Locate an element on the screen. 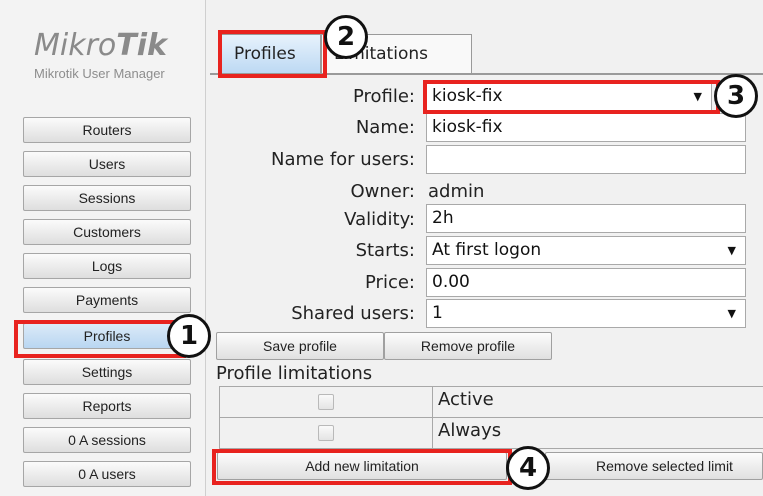 The width and height of the screenshot is (763, 496). logo-subtitle: Mikrotik User Manager is located at coordinates (99, 73).